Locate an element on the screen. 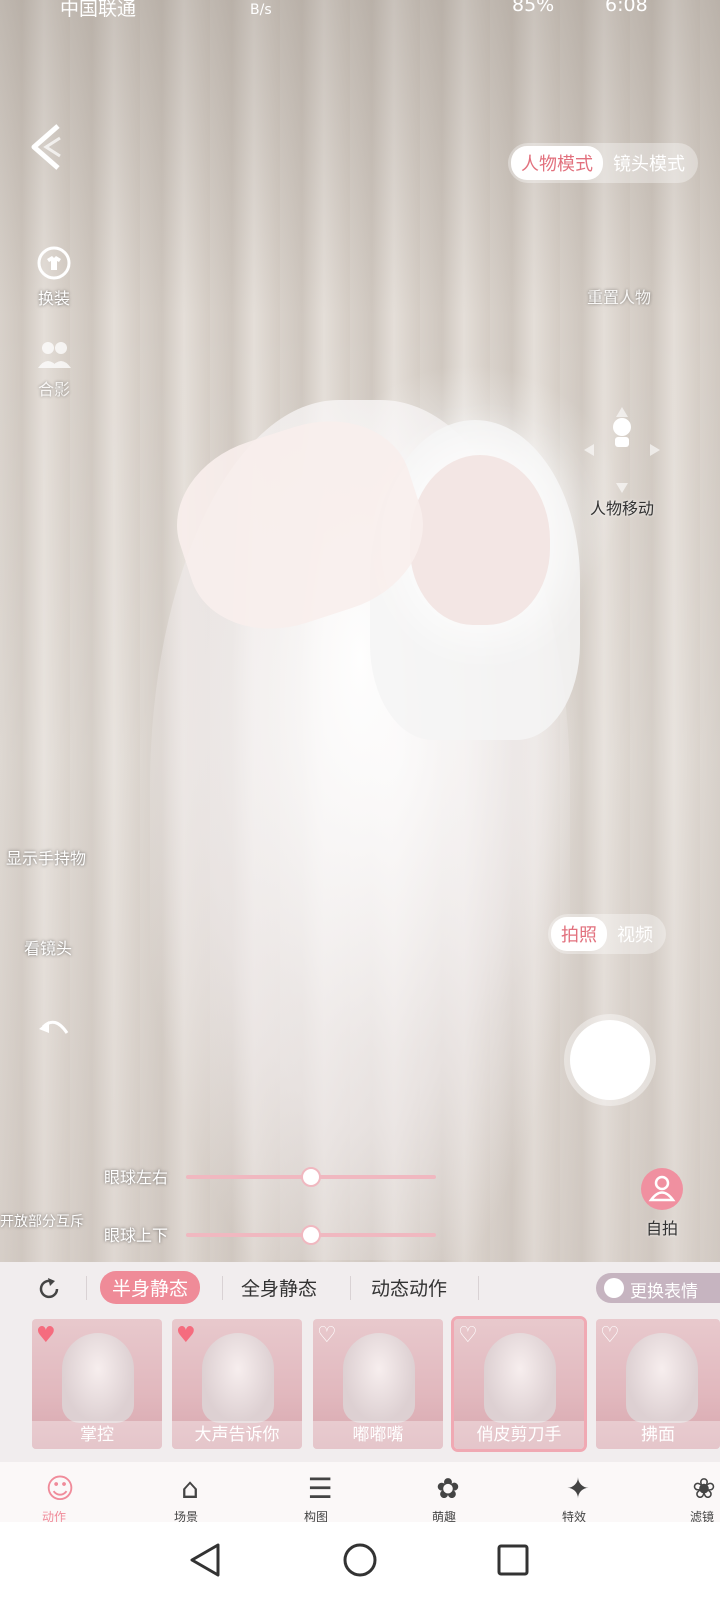 This screenshot has height=1600, width=720. look-at-camera-toggle: 看镜头 is located at coordinates (48, 947).